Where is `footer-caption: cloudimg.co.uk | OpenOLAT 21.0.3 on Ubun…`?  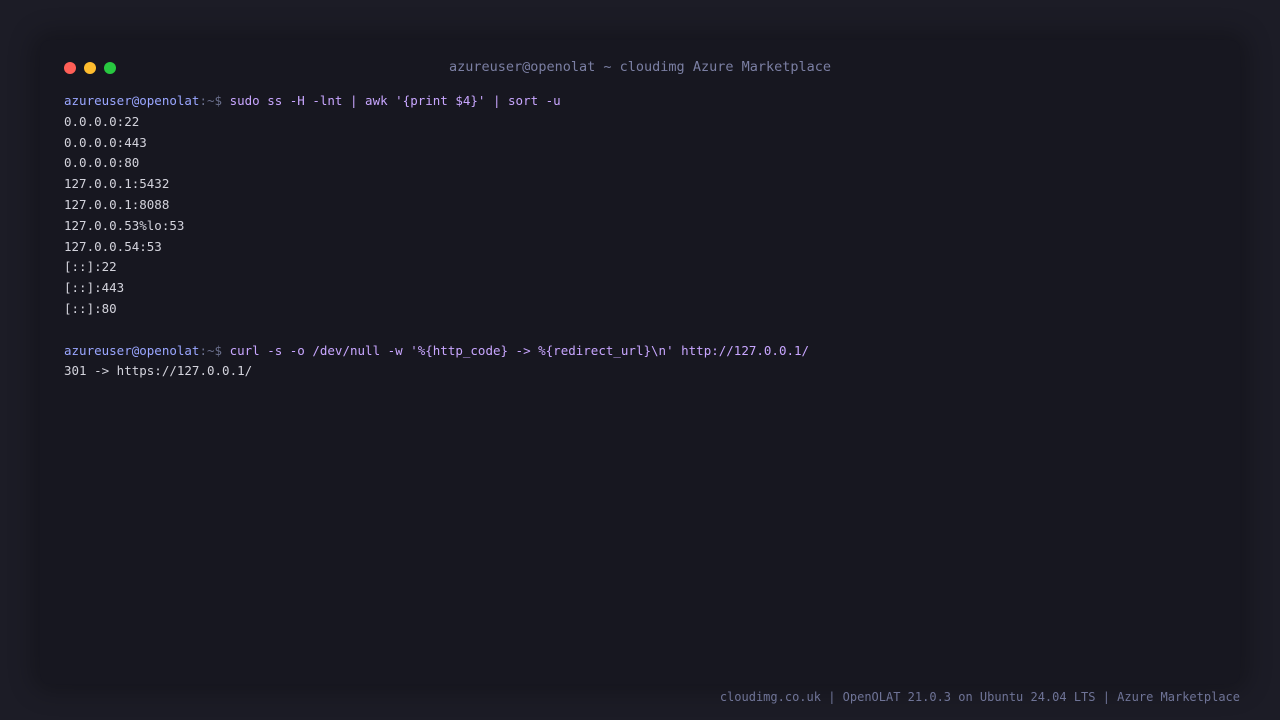 footer-caption: cloudimg.co.uk | OpenOLAT 21.0.3 on Ubun… is located at coordinates (979, 697).